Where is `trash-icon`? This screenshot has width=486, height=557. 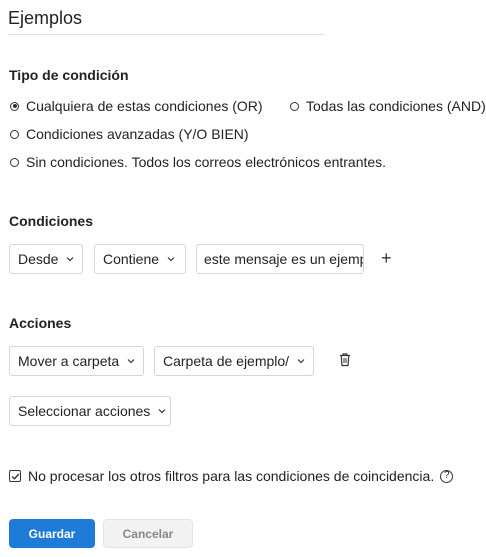 trash-icon is located at coordinates (345, 359).